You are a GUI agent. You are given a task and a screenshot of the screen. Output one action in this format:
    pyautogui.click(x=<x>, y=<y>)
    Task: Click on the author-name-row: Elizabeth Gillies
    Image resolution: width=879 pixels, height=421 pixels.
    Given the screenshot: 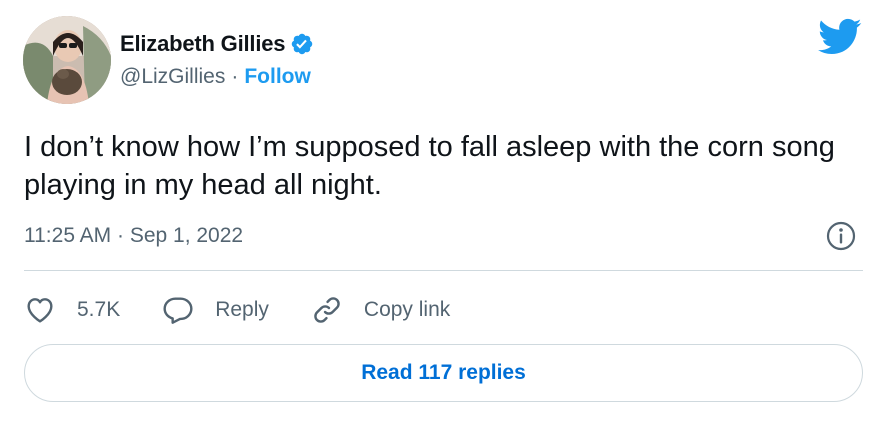 What is the action you would take?
    pyautogui.click(x=217, y=44)
    